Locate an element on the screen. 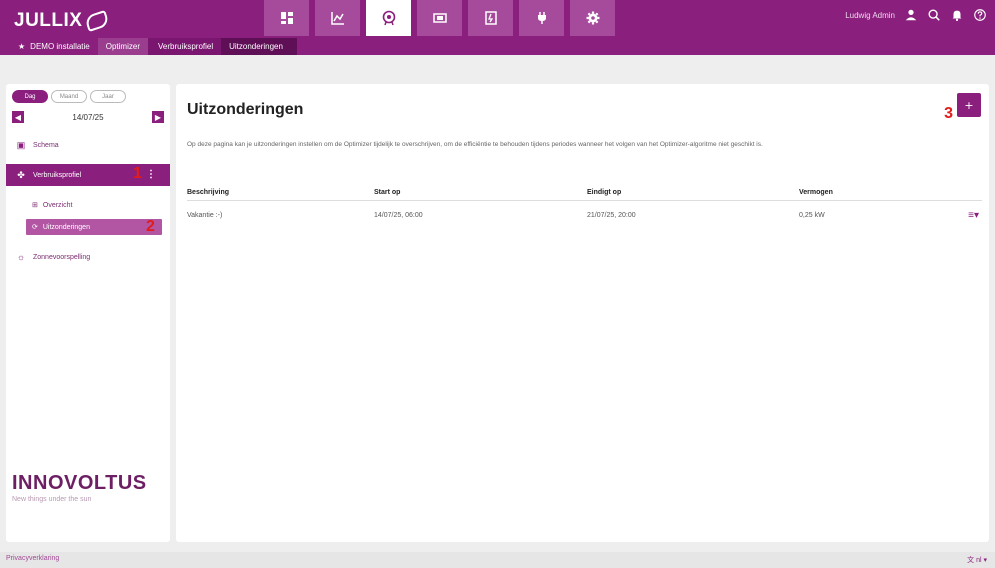 Image resolution: width=995 pixels, height=568 pixels. current-date: 14/07/25 is located at coordinates (87, 117).